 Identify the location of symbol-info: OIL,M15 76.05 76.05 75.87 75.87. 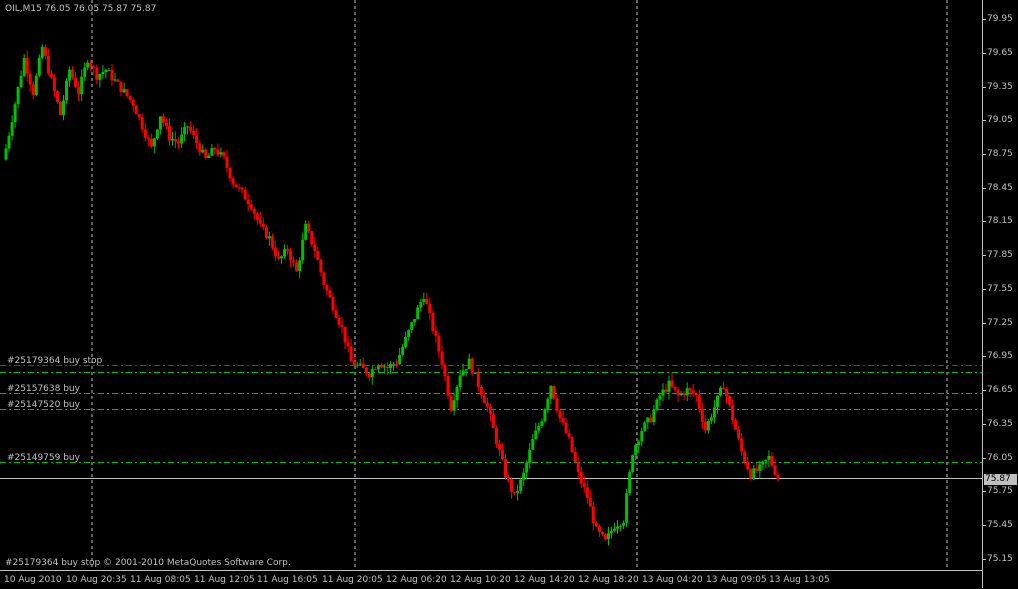
(81, 9).